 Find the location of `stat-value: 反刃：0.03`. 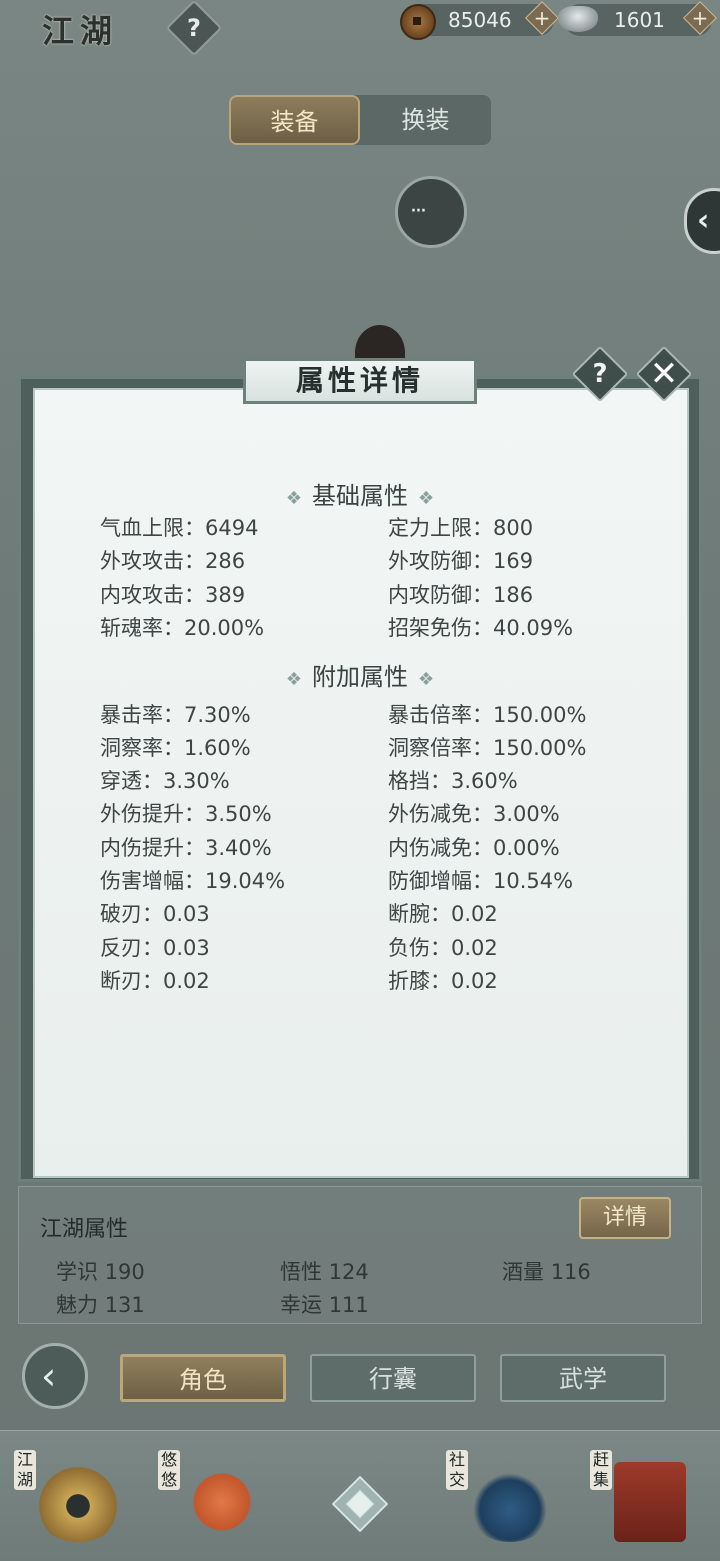

stat-value: 反刃：0.03 is located at coordinates (155, 948).